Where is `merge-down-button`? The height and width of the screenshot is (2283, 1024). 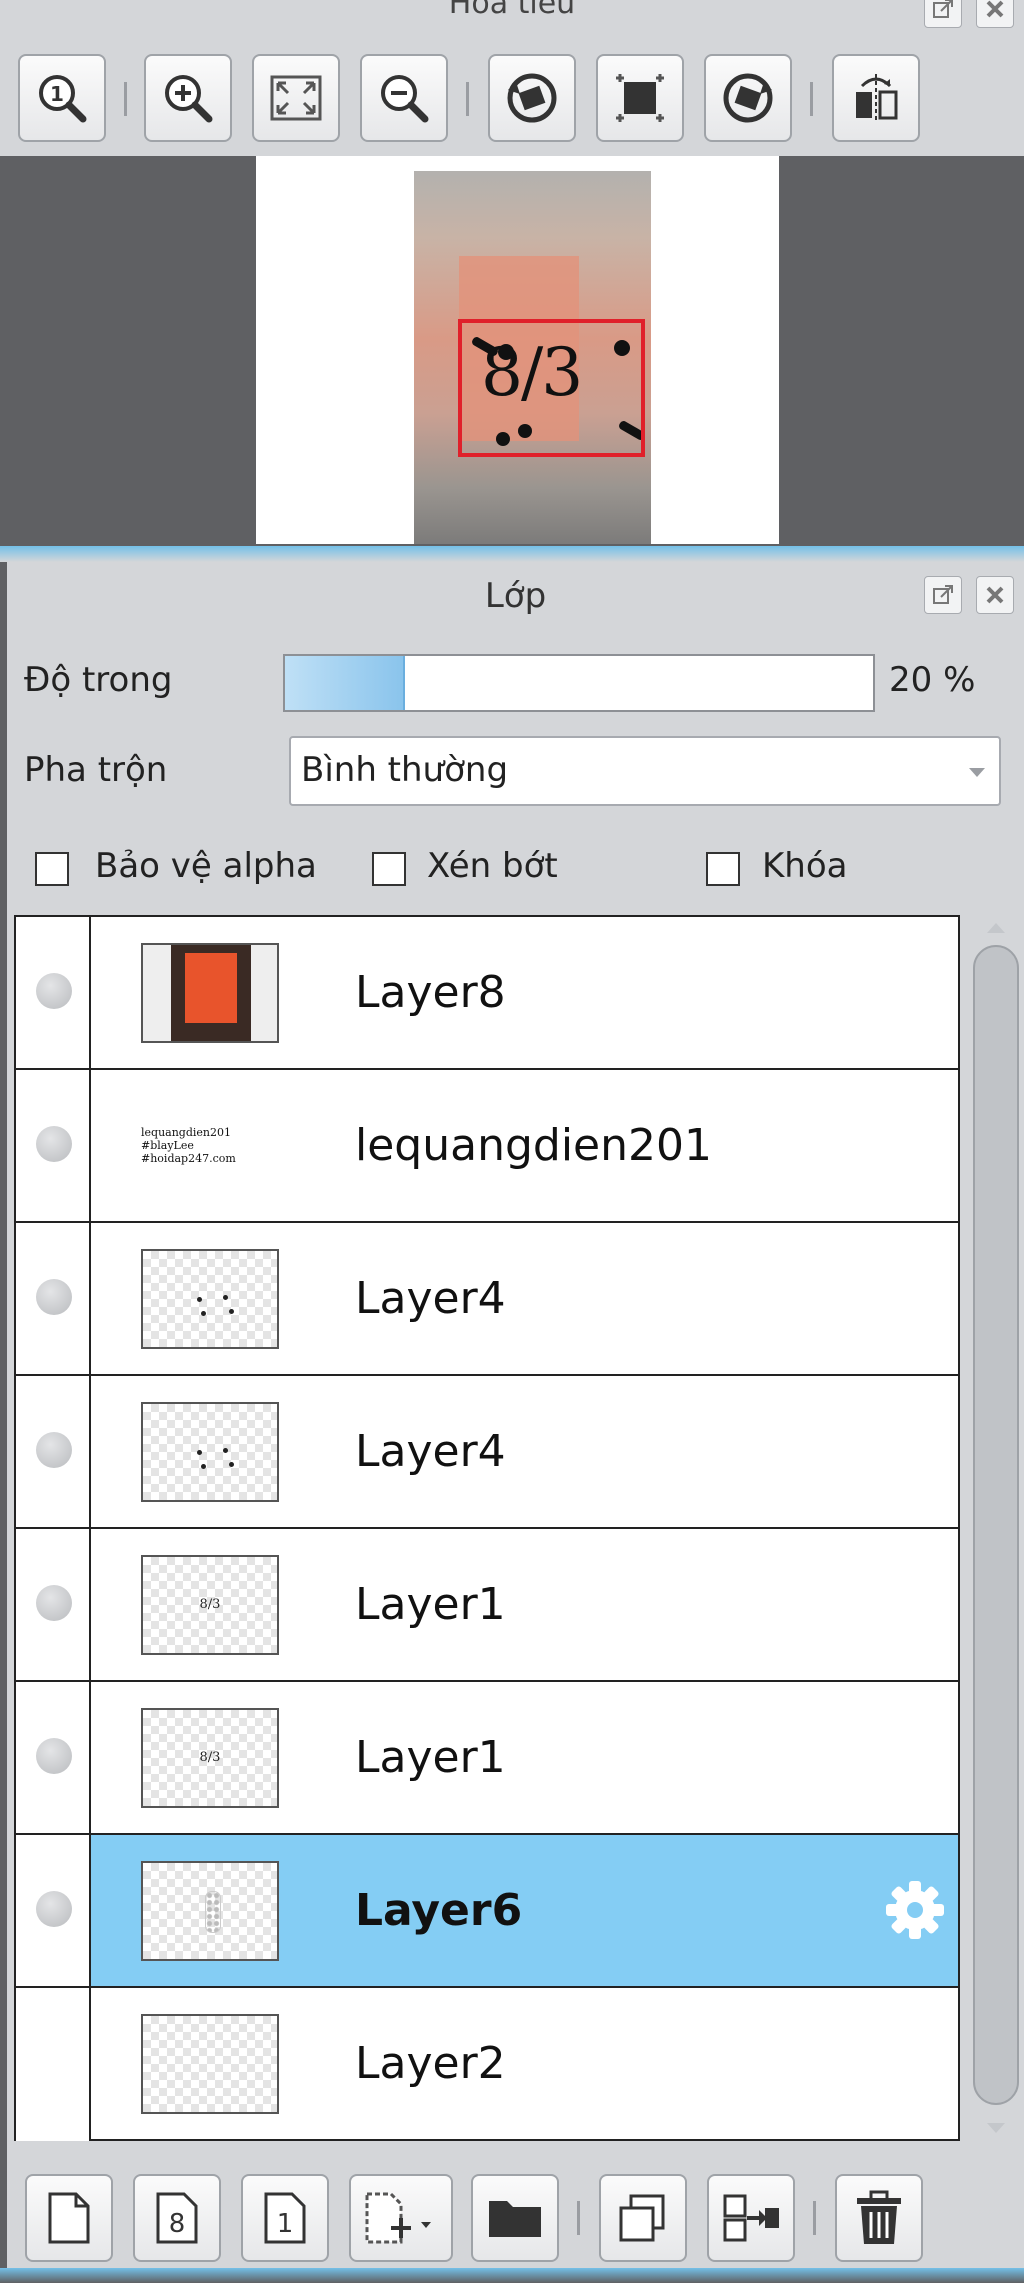 merge-down-button is located at coordinates (751, 2218).